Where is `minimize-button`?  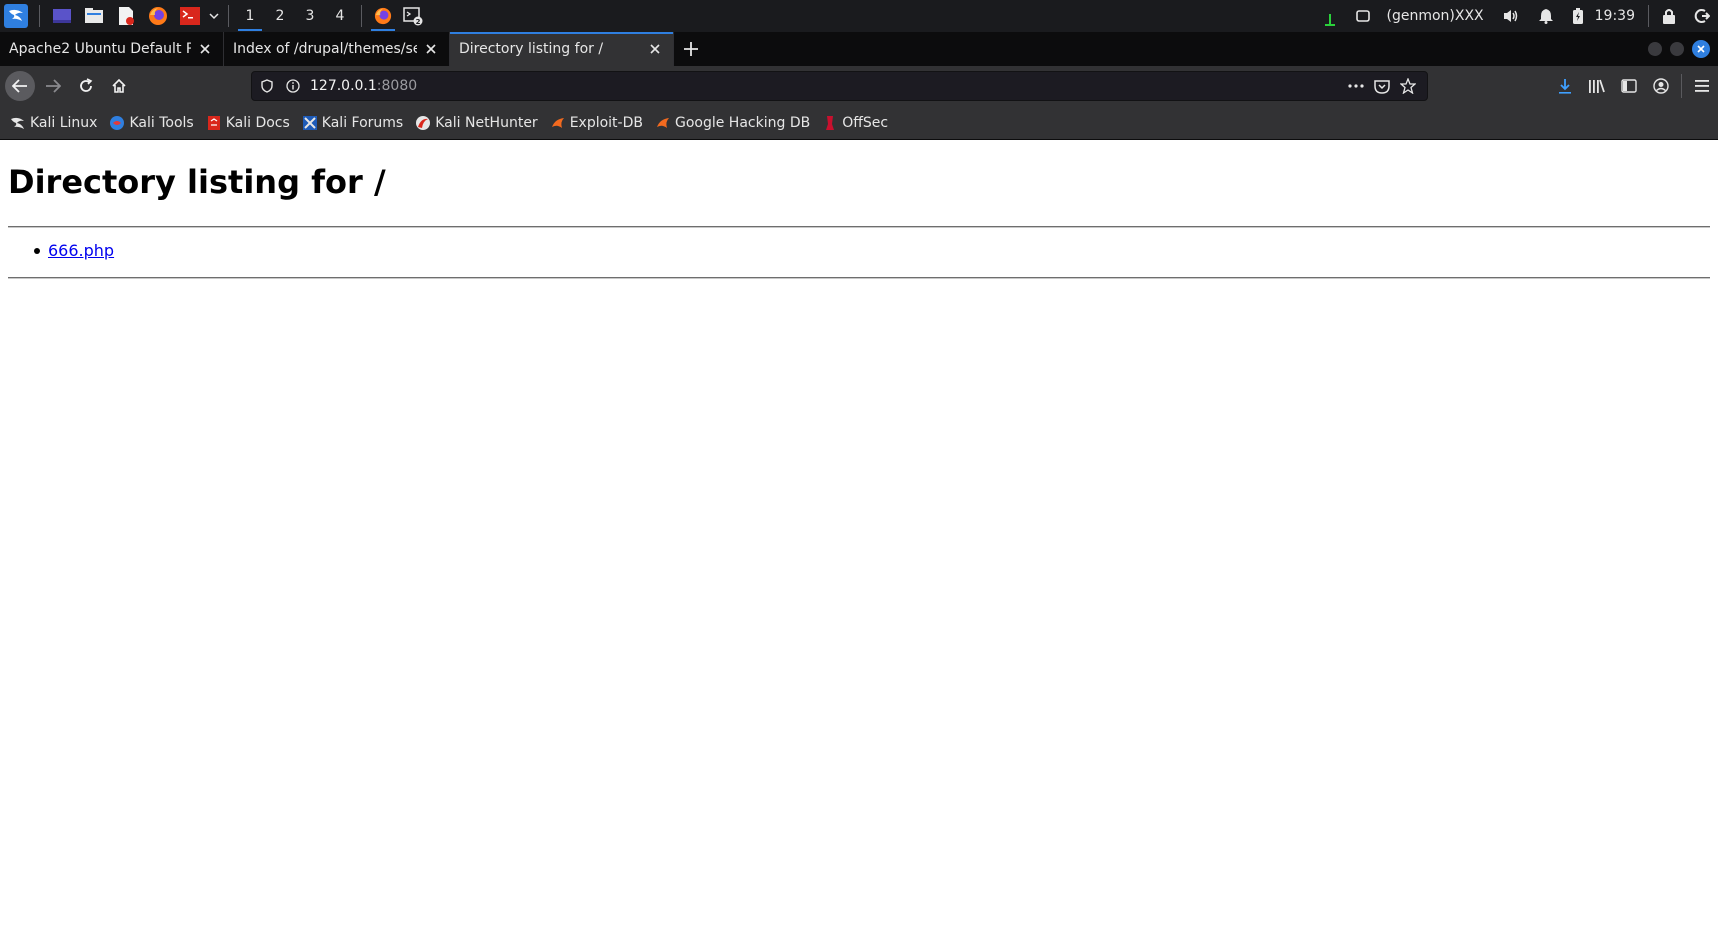
minimize-button is located at coordinates (1655, 49).